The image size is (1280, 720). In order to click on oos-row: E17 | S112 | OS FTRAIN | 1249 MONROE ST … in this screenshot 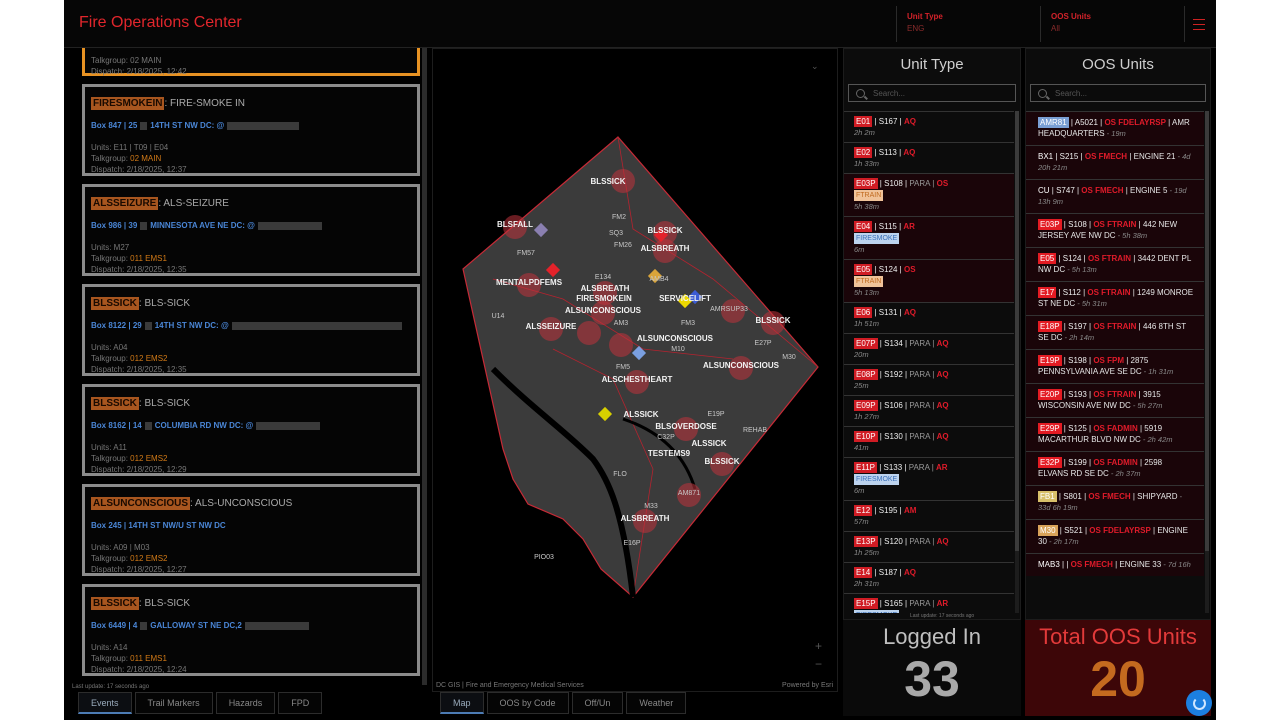, I will do `click(1115, 298)`.